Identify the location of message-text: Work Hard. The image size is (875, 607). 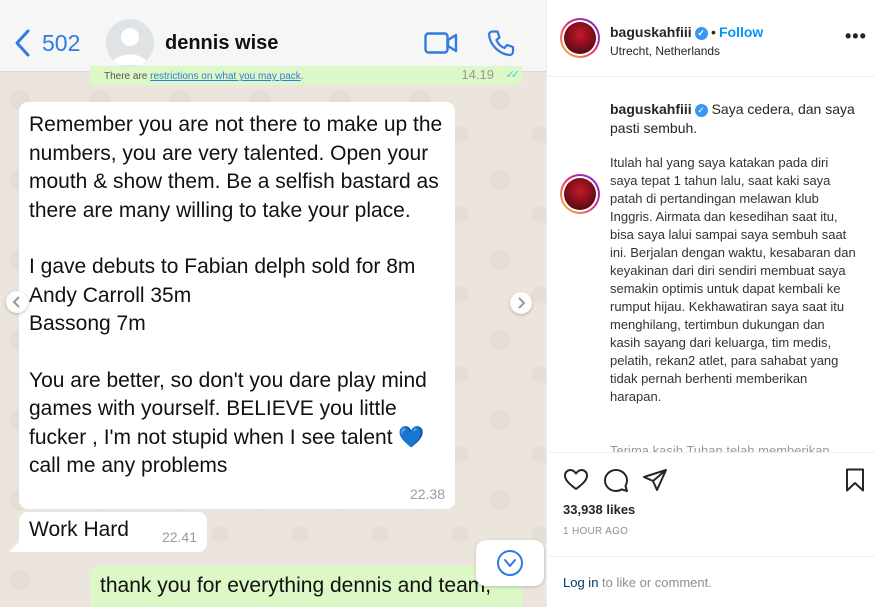
(79, 529).